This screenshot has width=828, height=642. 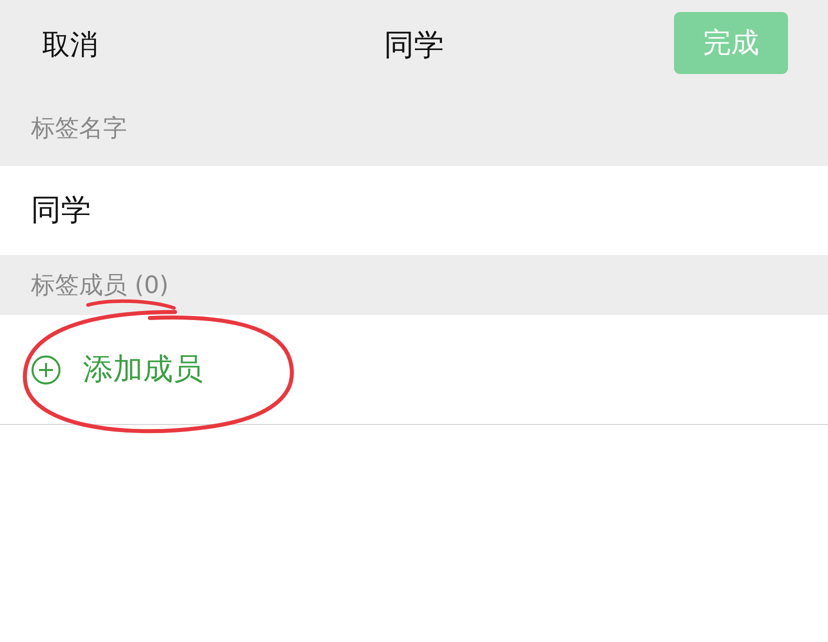 What do you see at coordinates (61, 210) in the screenshot?
I see `tag-name-value: 同学` at bounding box center [61, 210].